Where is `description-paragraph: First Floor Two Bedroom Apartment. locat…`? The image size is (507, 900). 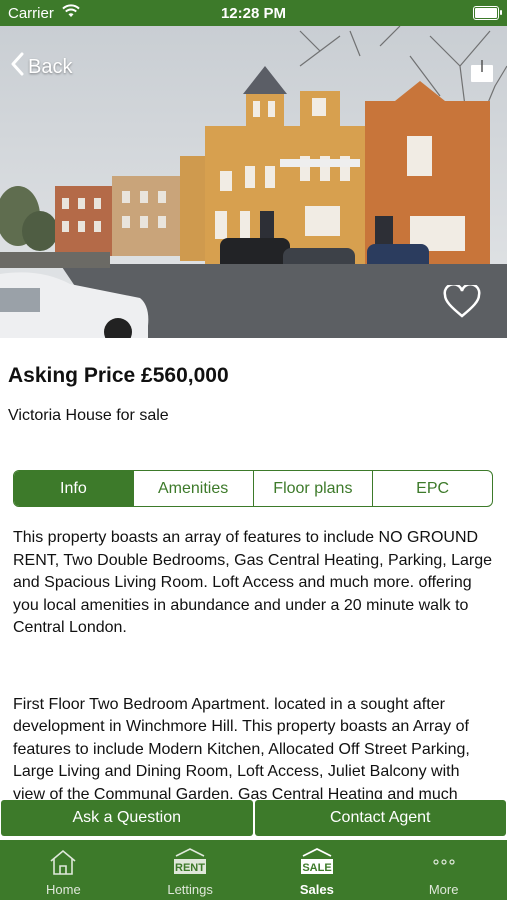 description-paragraph: First Floor Two Bedroom Apartment. locat… is located at coordinates (241, 747).